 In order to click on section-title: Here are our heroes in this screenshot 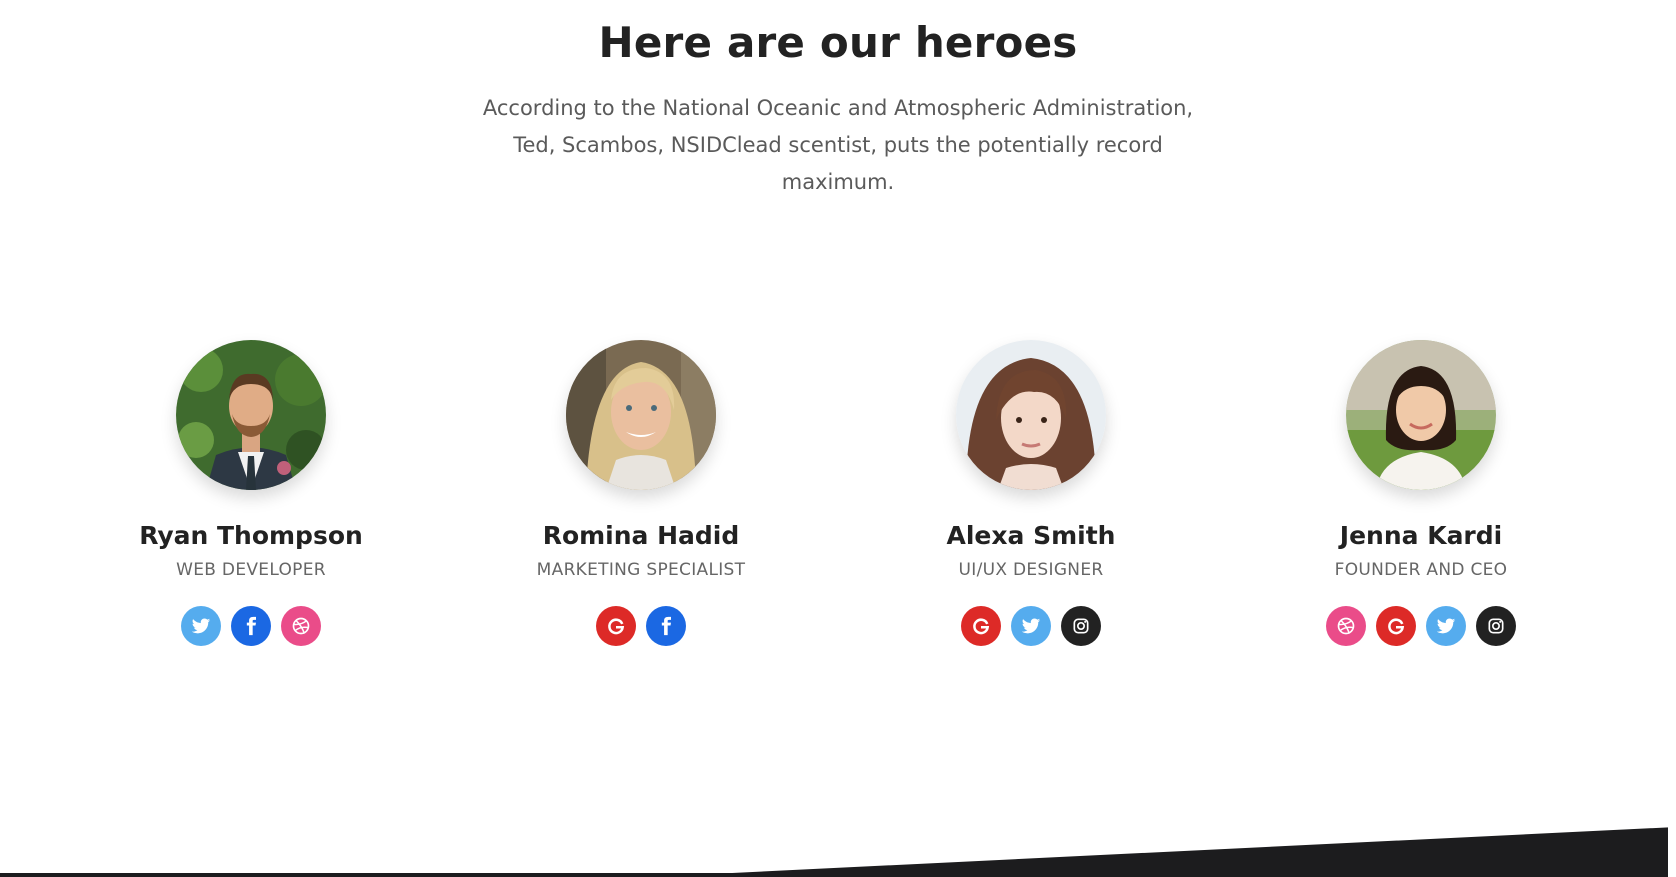, I will do `click(838, 42)`.